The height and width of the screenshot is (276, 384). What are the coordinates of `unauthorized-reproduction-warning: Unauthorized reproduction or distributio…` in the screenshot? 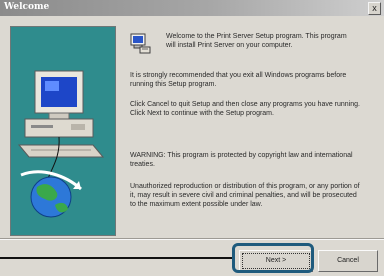 It's located at (245, 195).